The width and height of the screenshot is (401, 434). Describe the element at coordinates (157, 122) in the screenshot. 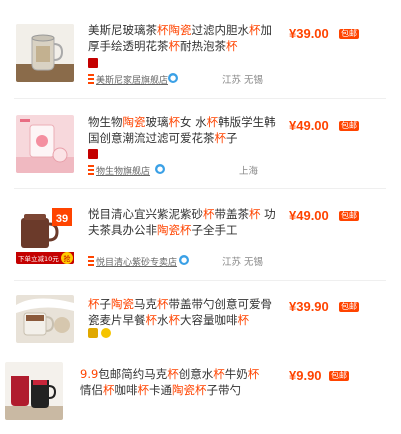

I see `title-text: 玻璃` at that location.